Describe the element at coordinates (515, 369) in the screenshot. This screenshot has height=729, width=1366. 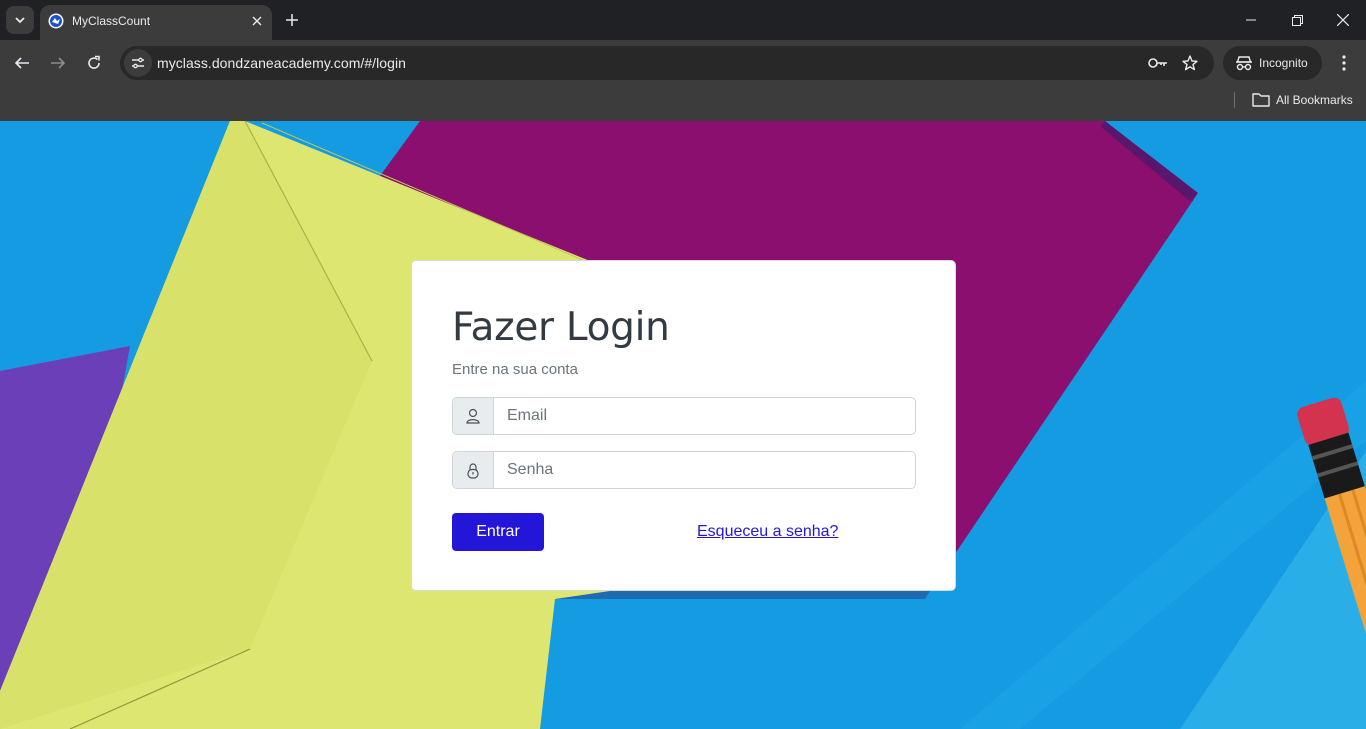
I see `page-subtitle: Entre na sua conta` at that location.